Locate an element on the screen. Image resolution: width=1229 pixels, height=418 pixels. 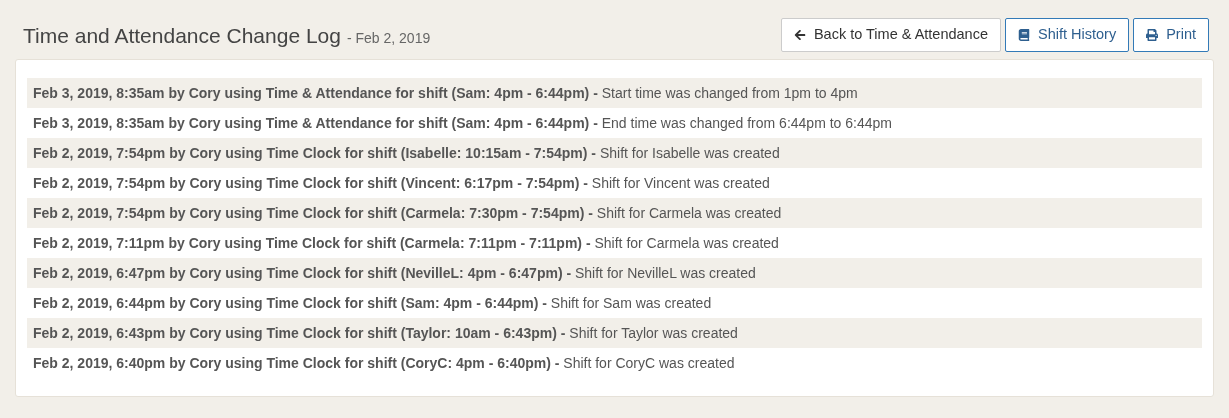
log-entry: Feb 2, 2019, 6:43pm by Cory using Time Clock for shift (Taylor: 10am - 6:43pm) - Shift for Taylor was created is located at coordinates (614, 333).